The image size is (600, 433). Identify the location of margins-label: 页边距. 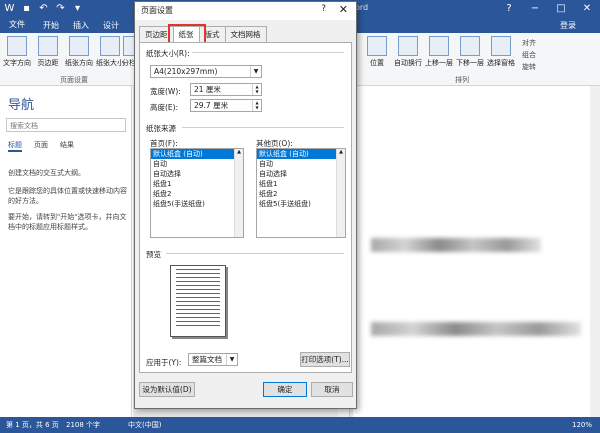
(48, 63).